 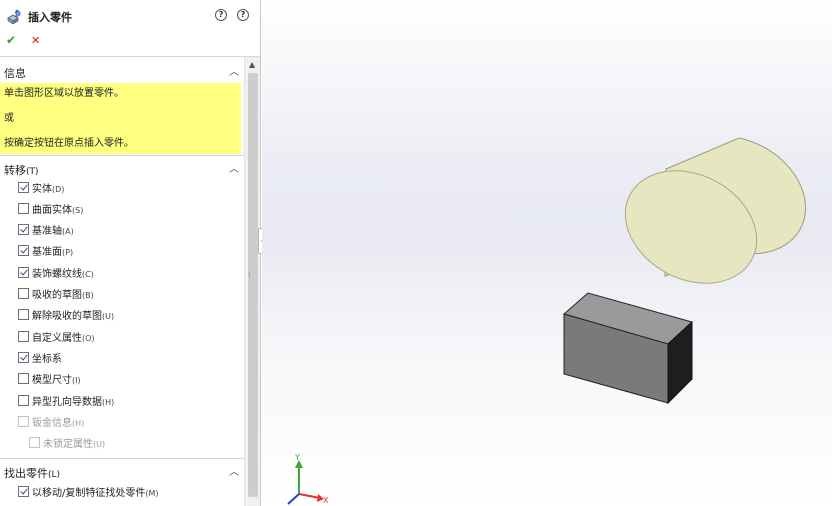 I want to click on panel-scrollbar: ▲, so click(x=252, y=281).